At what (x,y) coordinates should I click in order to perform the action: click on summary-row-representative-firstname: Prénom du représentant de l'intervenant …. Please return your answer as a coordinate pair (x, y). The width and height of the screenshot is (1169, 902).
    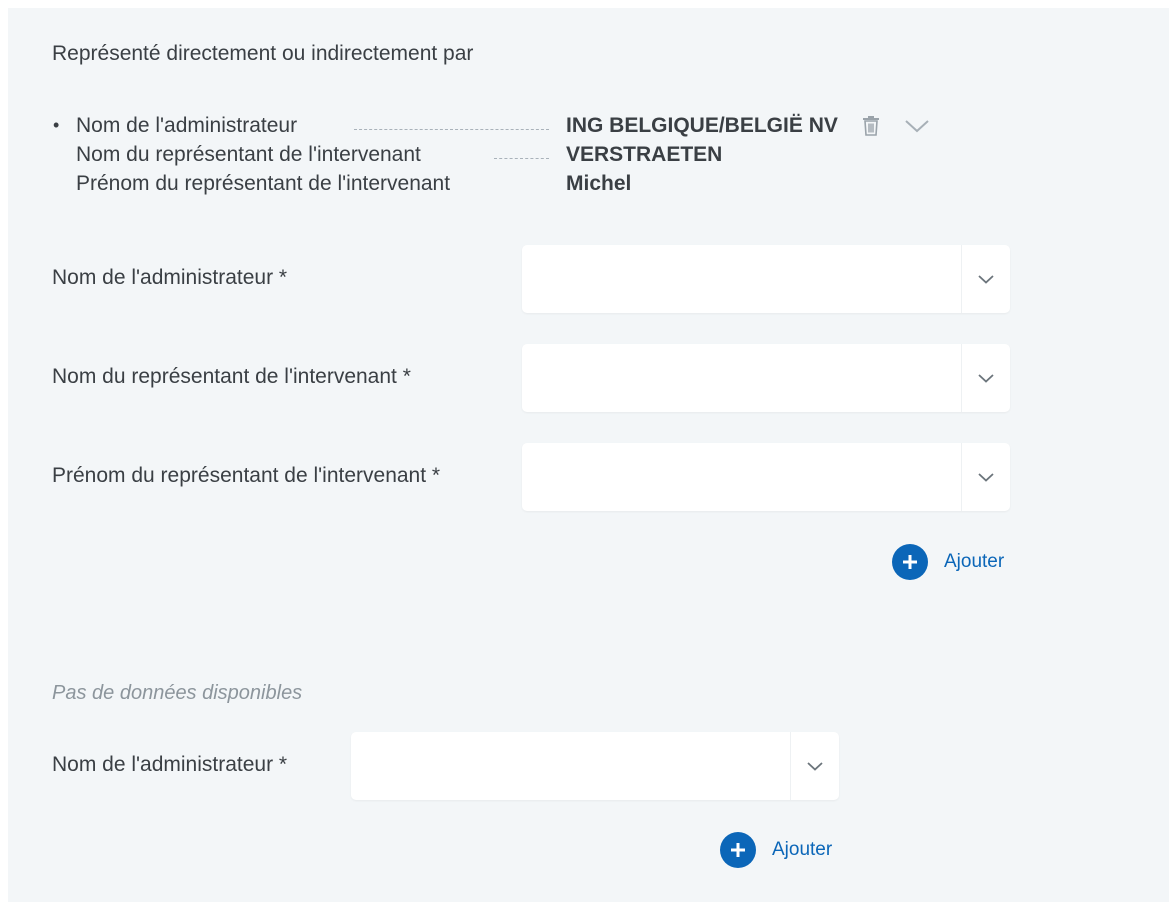
    Looking at the image, I should click on (506, 186).